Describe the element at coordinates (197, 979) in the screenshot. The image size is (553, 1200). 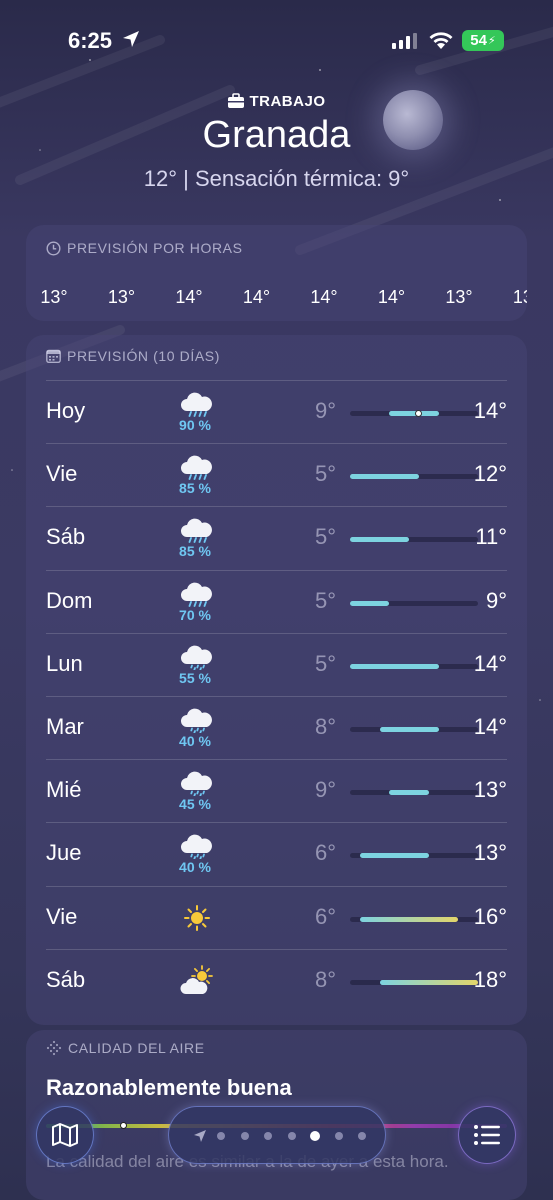
I see `partly-cloudy-icon` at that location.